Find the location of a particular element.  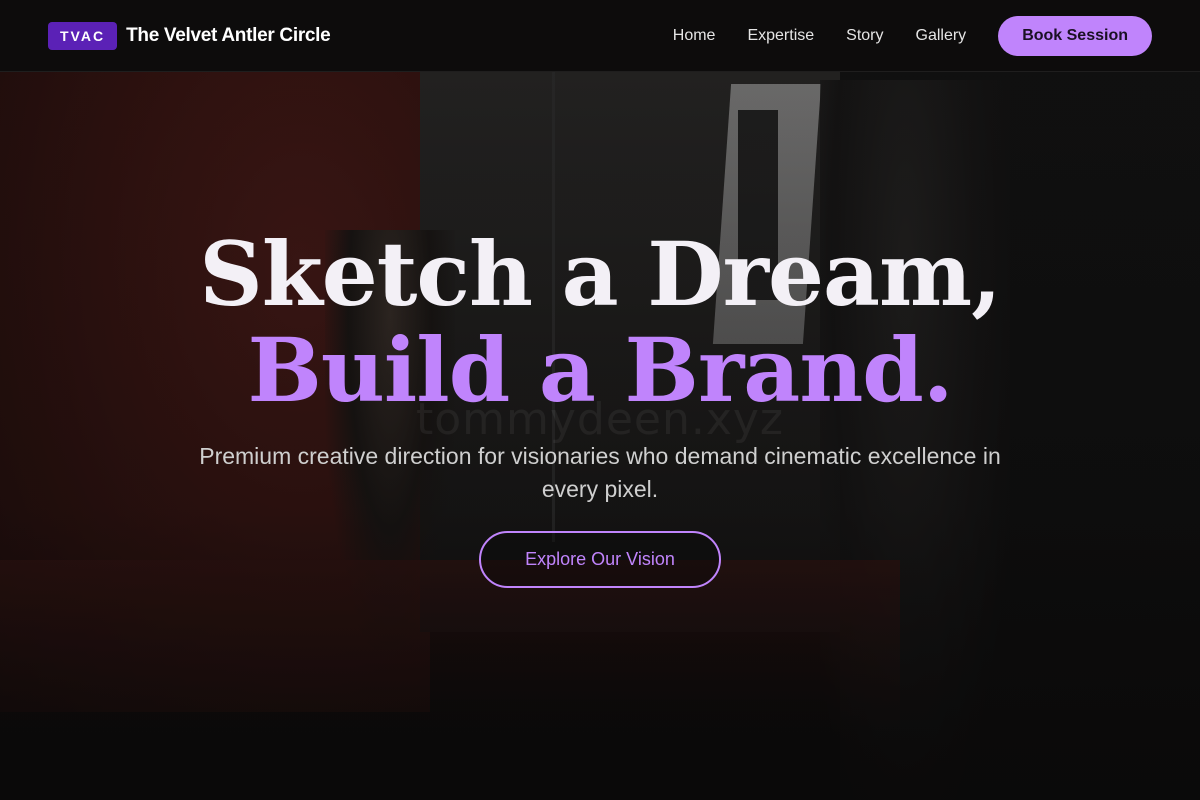

brand-name: The Velvet Antler Circle is located at coordinates (228, 36).